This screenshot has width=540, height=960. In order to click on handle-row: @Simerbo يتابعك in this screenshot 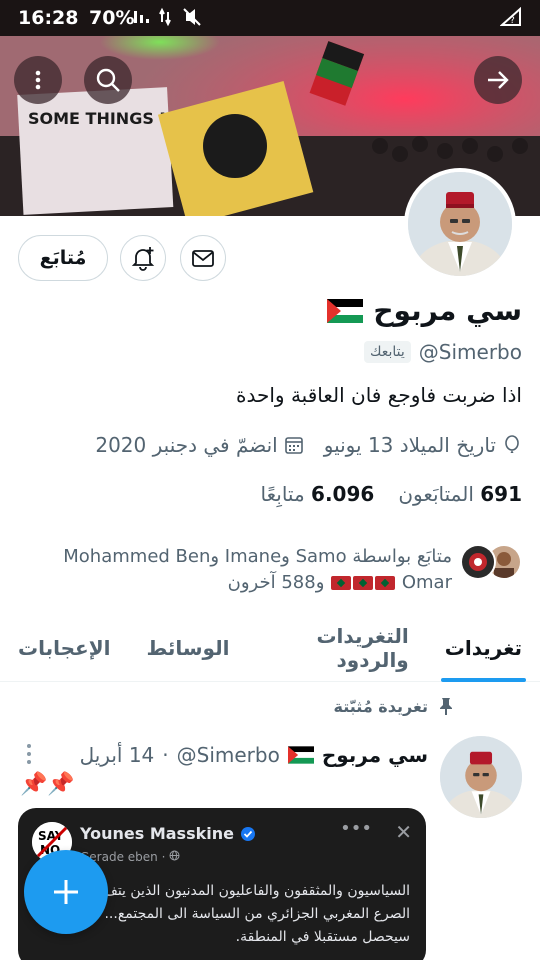, I will do `click(442, 352)`.